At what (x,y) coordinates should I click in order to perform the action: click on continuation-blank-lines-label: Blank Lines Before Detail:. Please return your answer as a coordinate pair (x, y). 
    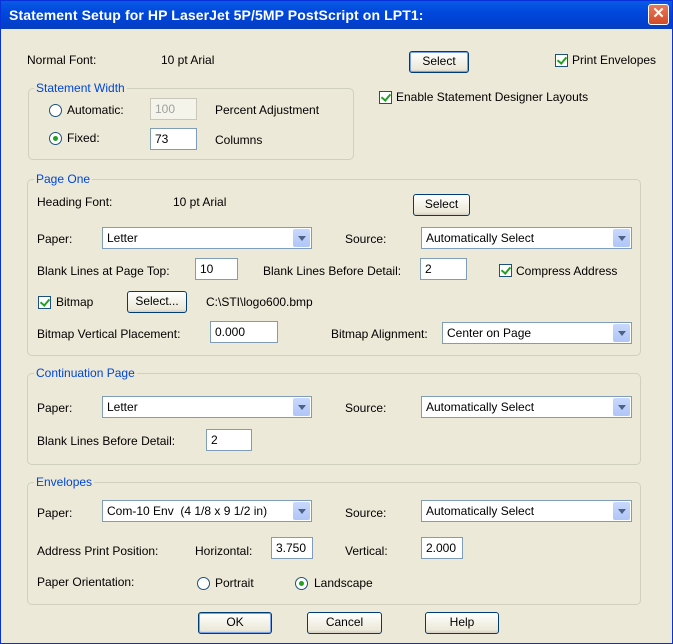
    Looking at the image, I should click on (106, 441).